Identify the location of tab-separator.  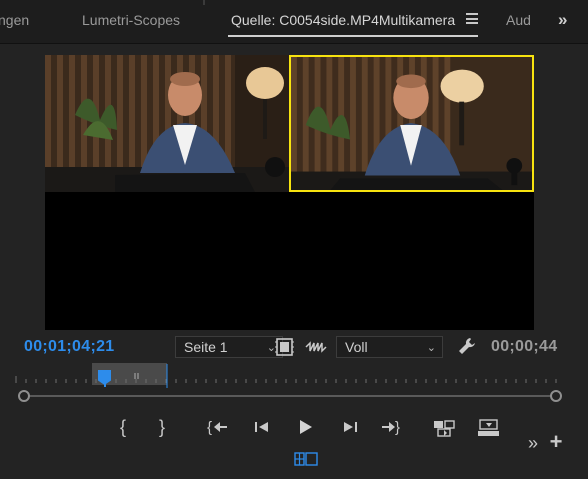
(204, 2).